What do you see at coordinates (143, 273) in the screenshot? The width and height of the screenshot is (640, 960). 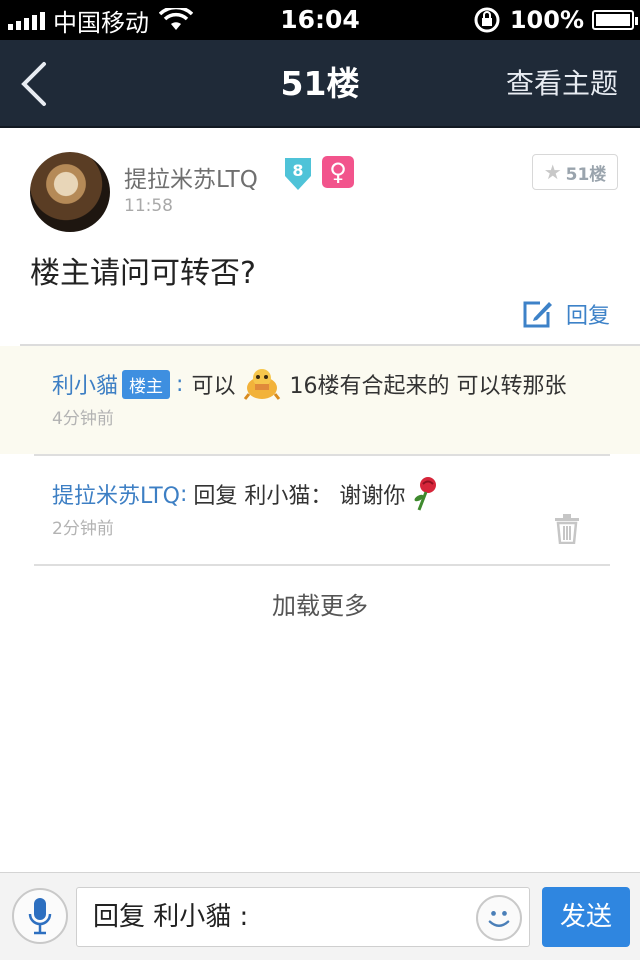 I see `post-content: 楼主请问可转否?` at bounding box center [143, 273].